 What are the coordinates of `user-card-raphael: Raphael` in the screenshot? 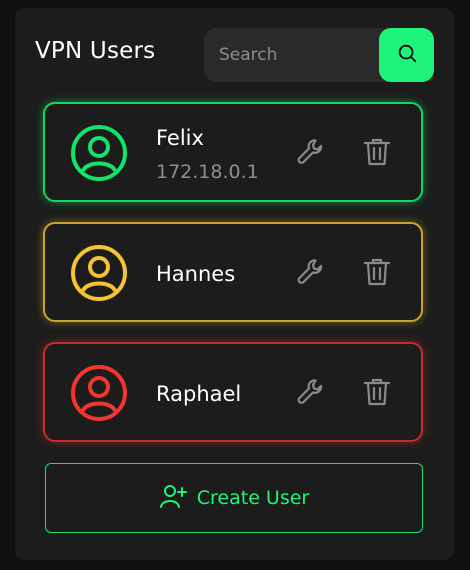 It's located at (233, 392).